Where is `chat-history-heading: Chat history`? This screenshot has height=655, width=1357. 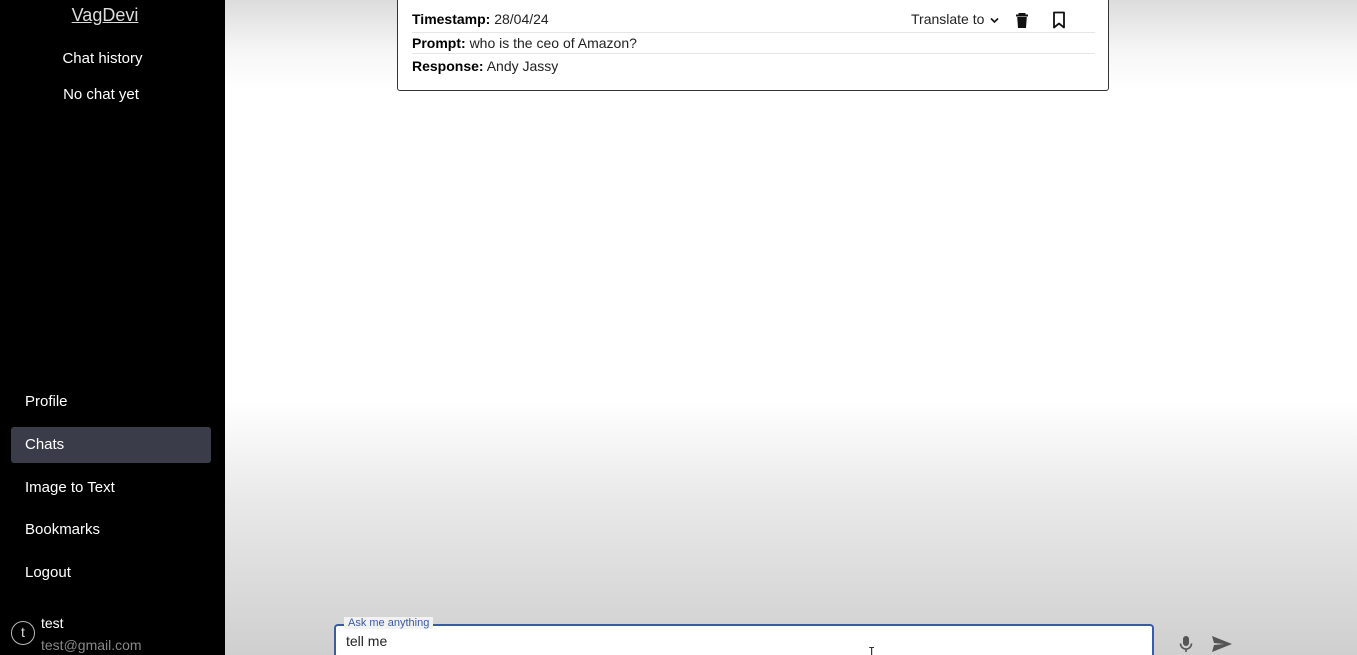 chat-history-heading: Chat history is located at coordinates (102, 58).